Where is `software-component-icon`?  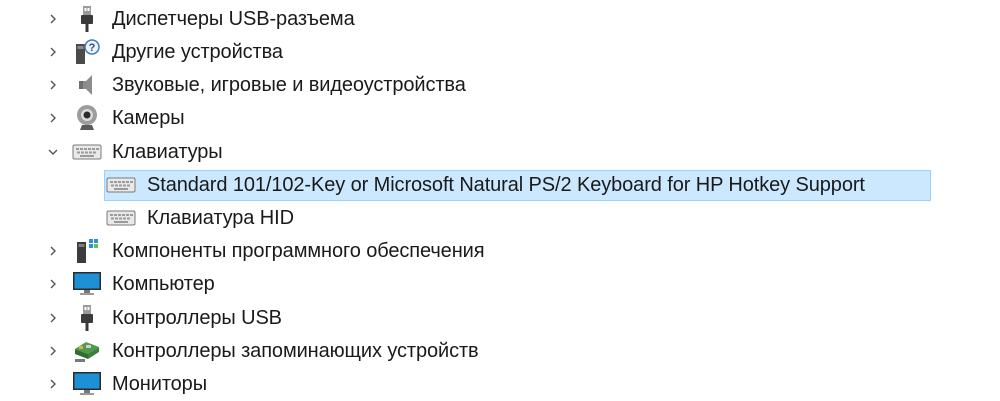
software-component-icon is located at coordinates (87, 251).